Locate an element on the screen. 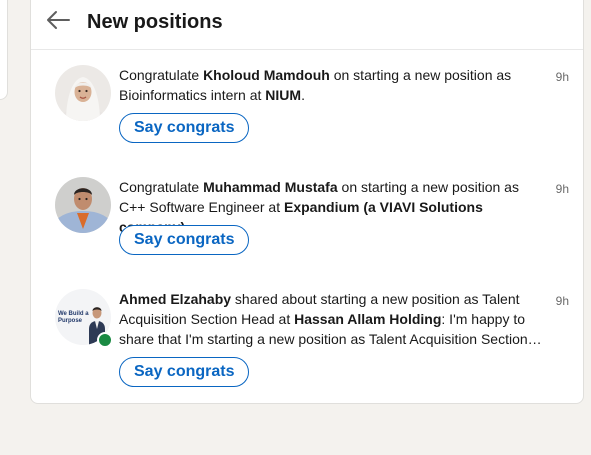 This screenshot has width=591, height=455. online-status-indicator is located at coordinates (105, 340).